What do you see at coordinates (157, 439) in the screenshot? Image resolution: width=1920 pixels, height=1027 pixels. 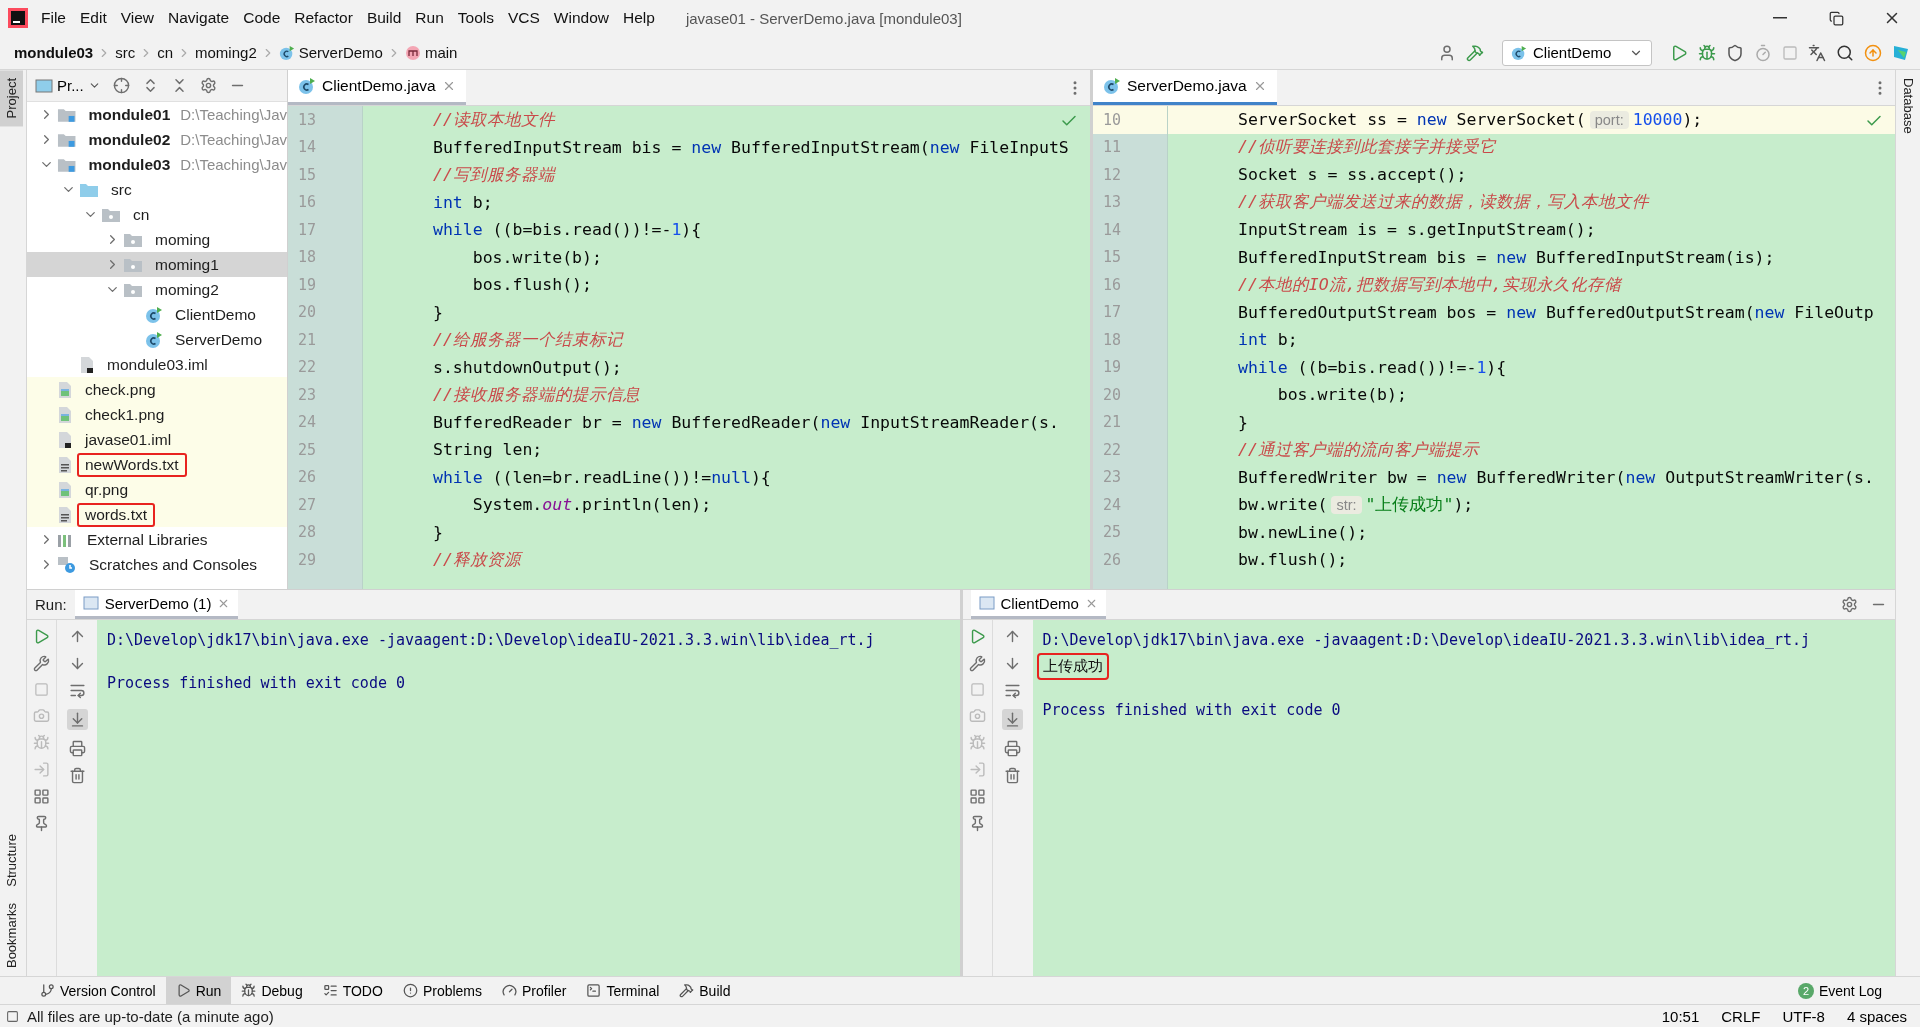 I see `tree-row: javase01.iml` at bounding box center [157, 439].